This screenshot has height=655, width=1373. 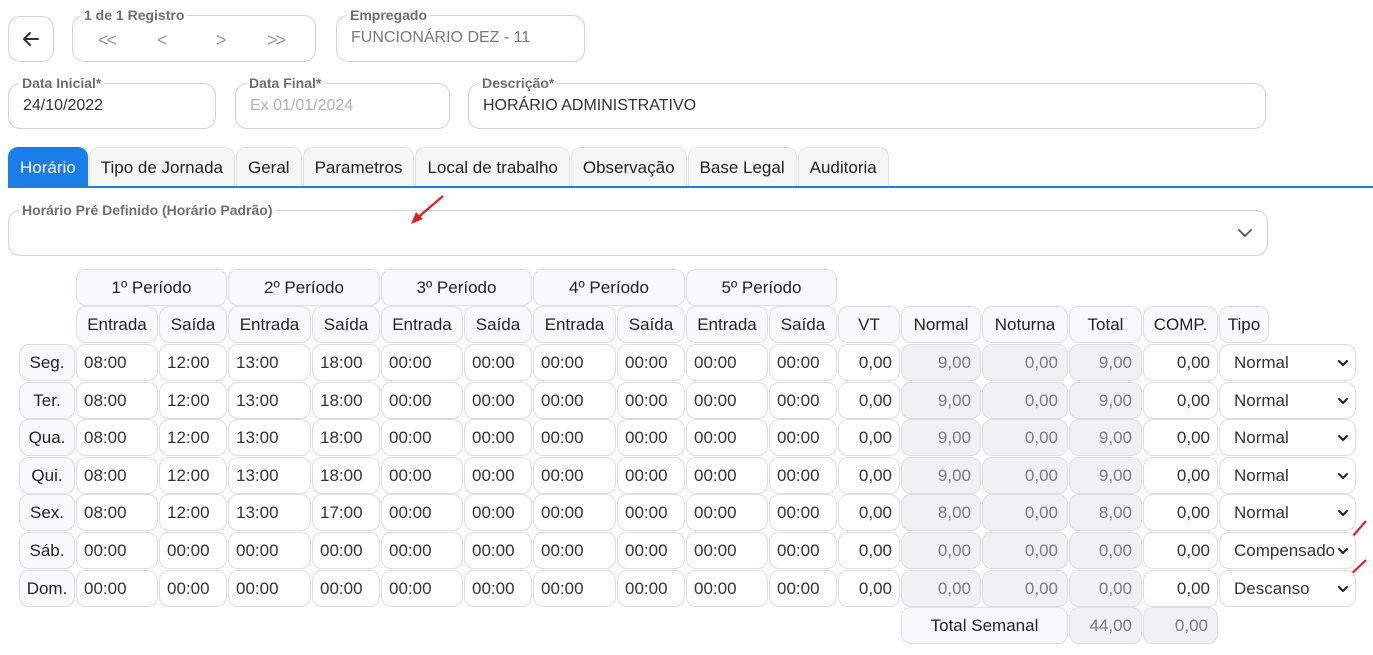 I want to click on end-date-input: Ex 01/01/2024, so click(x=301, y=106).